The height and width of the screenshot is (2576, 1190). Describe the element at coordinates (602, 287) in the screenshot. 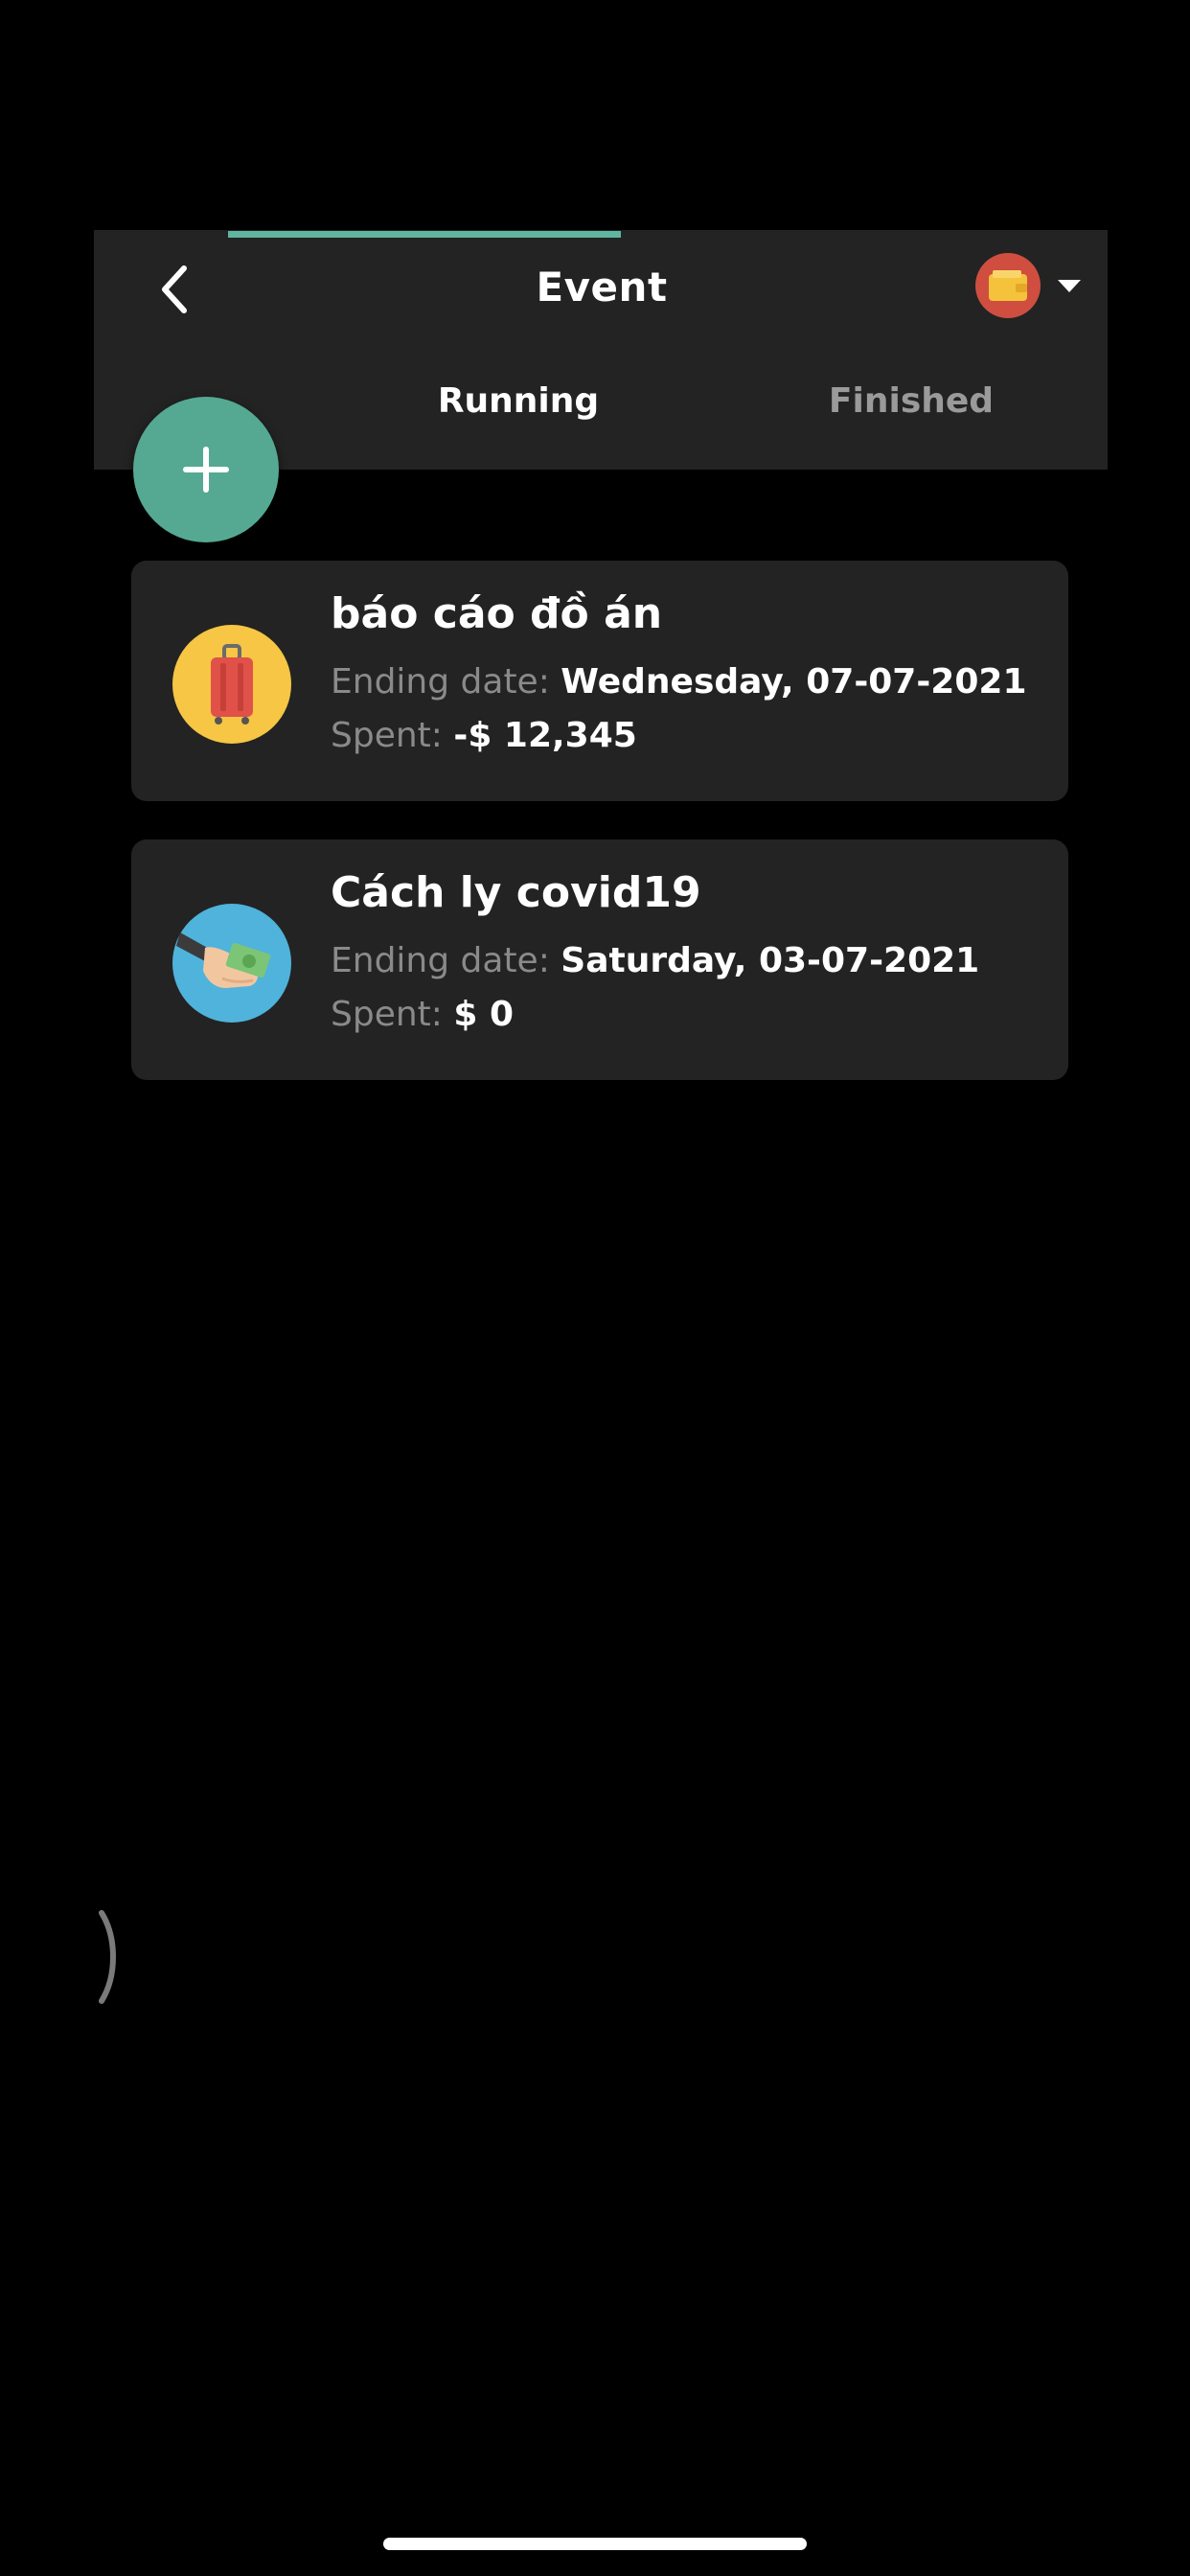

I see `page-title: Event` at that location.